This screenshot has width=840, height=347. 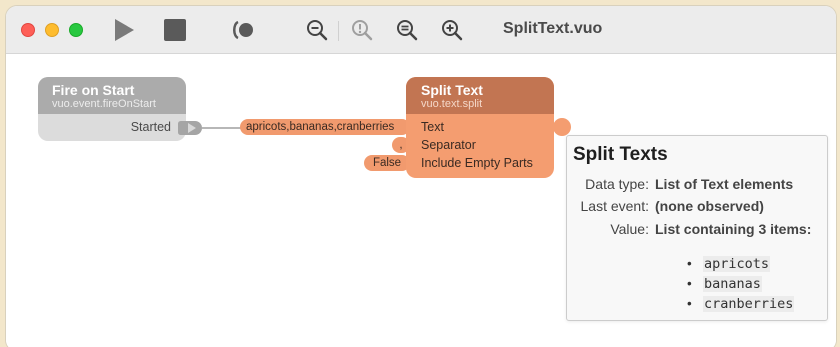 I want to click on connection-cable, so click(x=222, y=128).